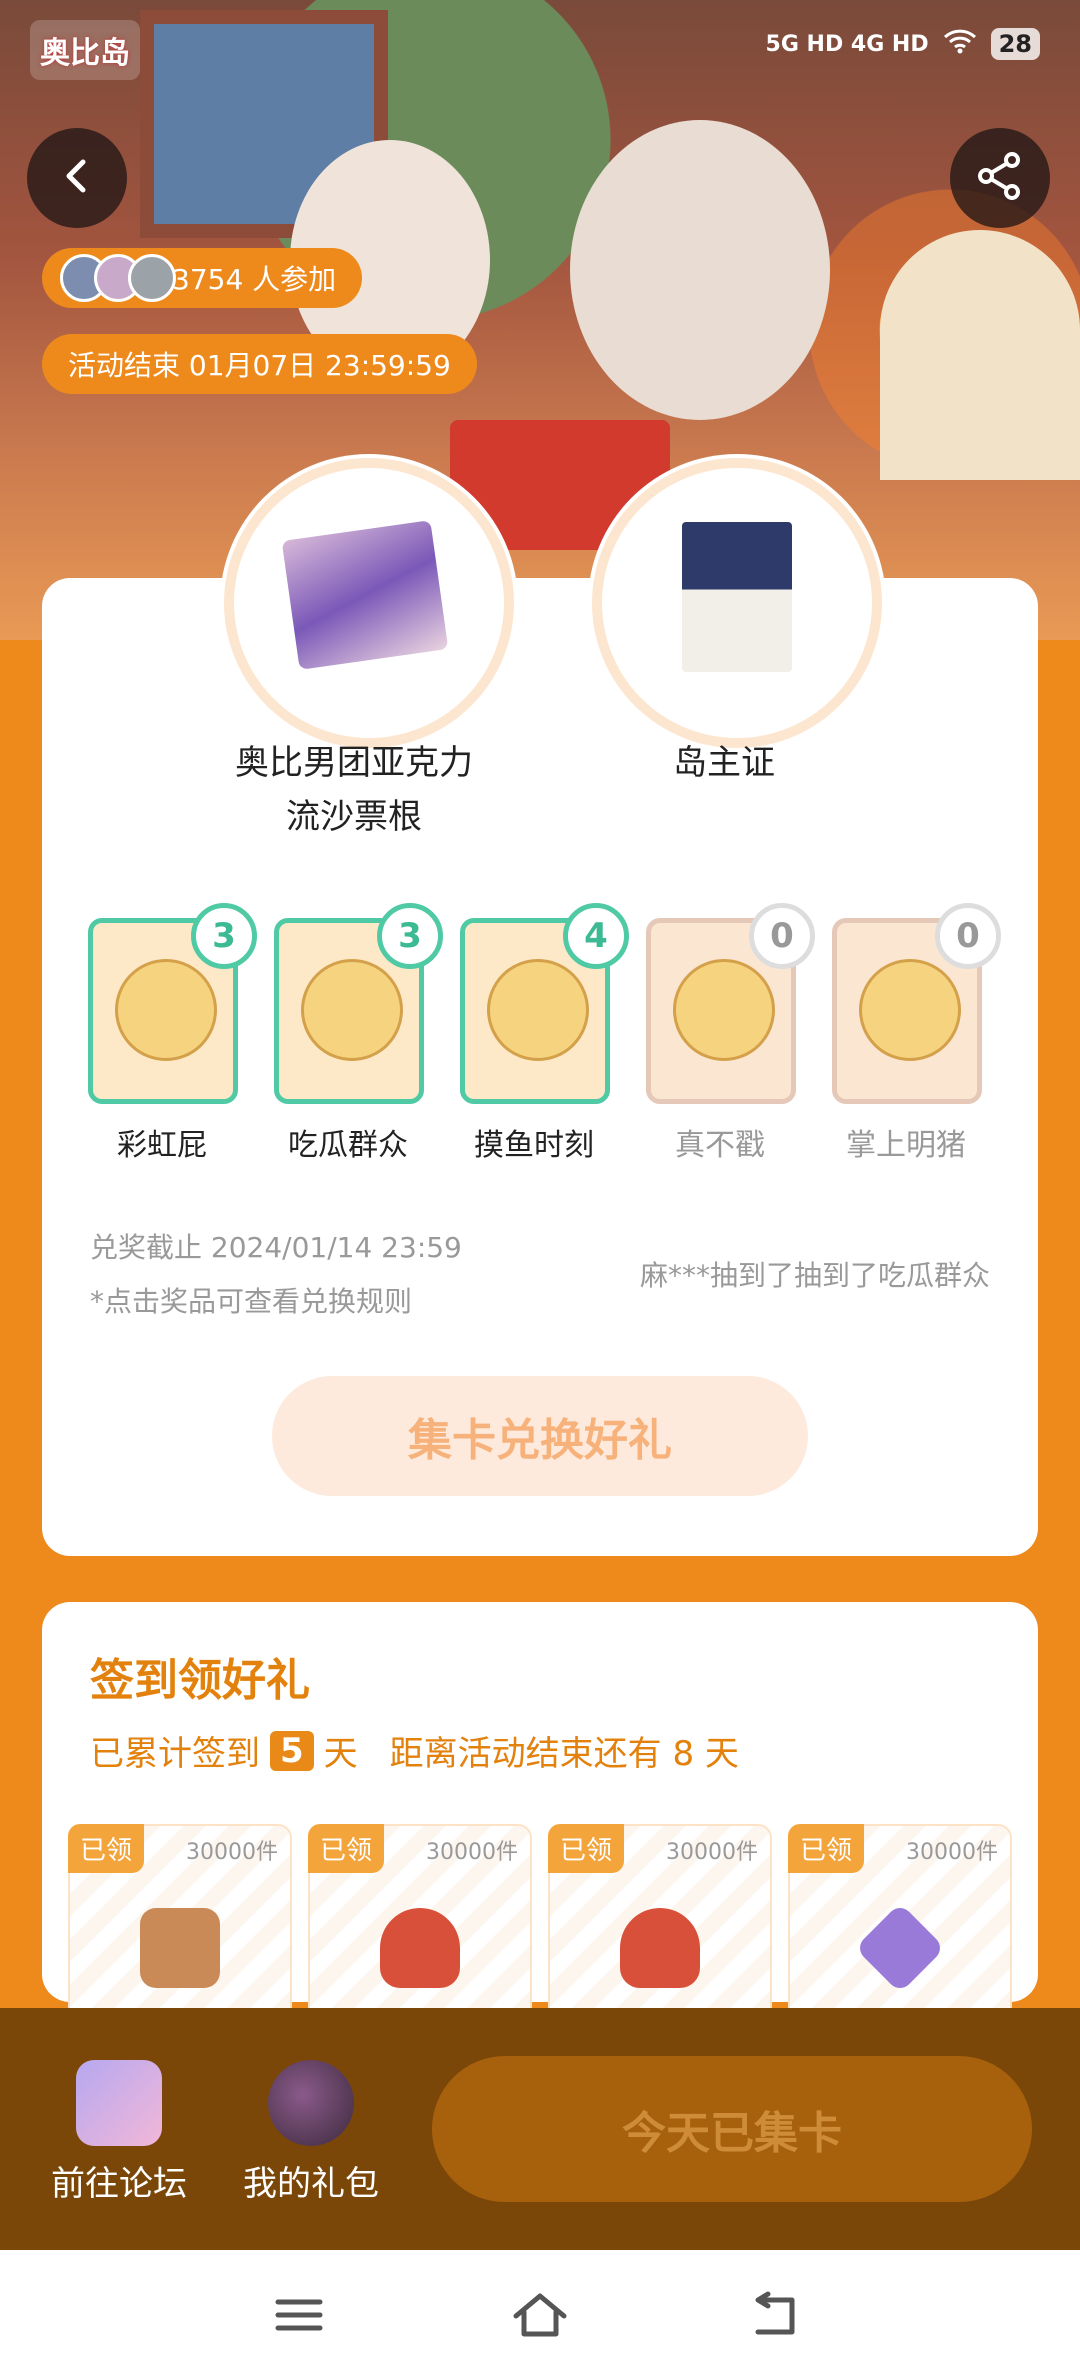  I want to click on chevron-left-icon, so click(77, 178).